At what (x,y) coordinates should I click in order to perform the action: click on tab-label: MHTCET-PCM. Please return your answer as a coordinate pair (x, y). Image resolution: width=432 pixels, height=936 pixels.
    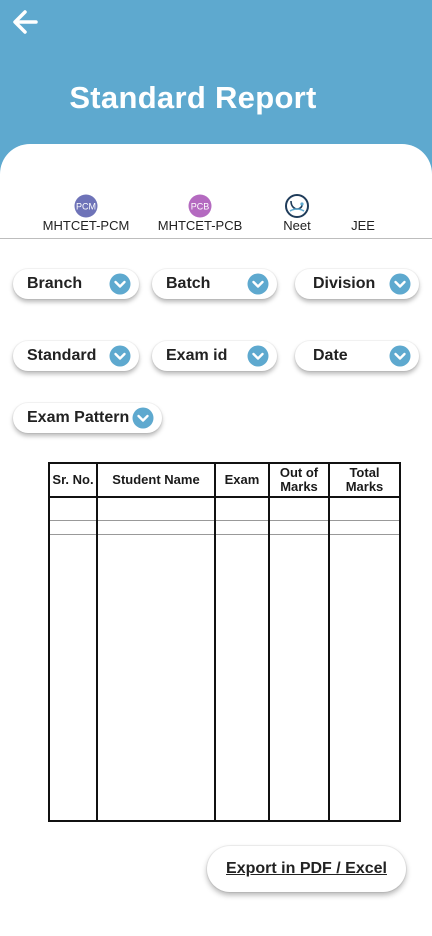
    Looking at the image, I should click on (86, 225).